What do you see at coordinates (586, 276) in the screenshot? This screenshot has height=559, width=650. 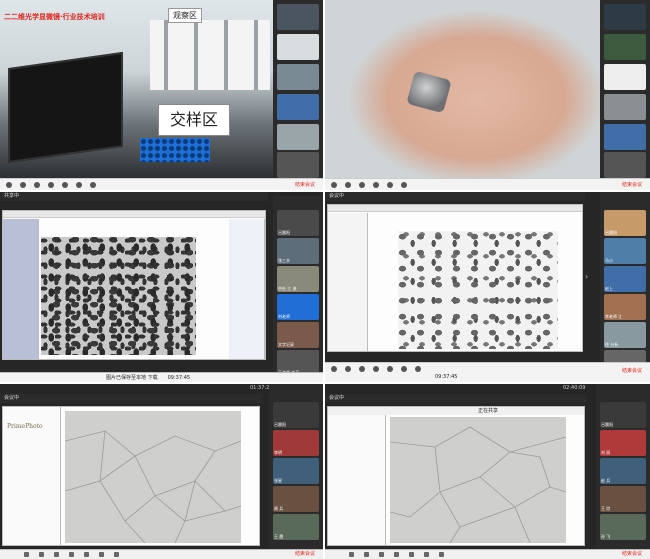 I see `next-page-icon: ›` at bounding box center [586, 276].